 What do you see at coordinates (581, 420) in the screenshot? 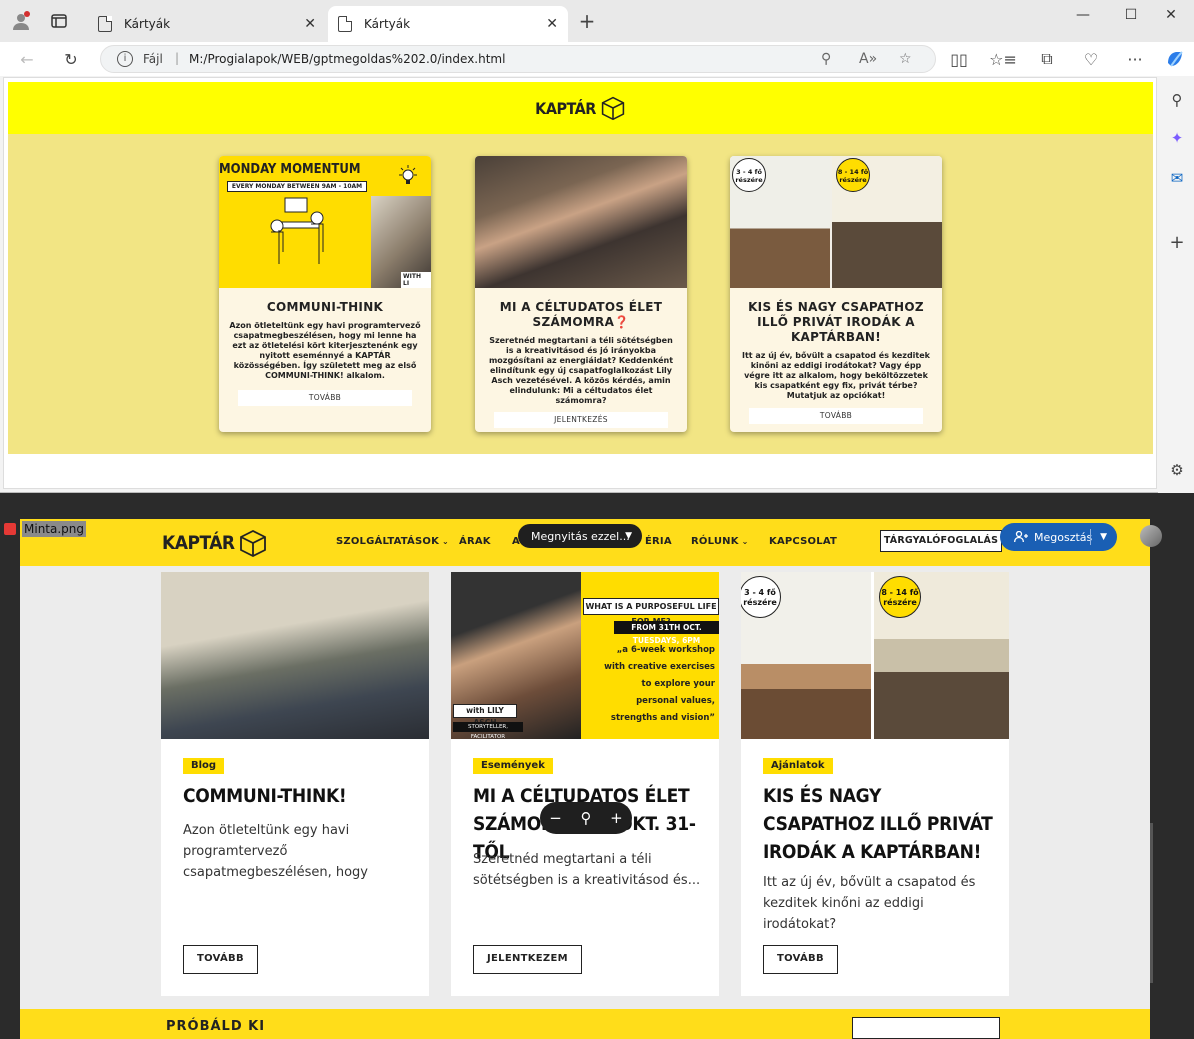
I see `signup-button: JELENTKEZÉS` at bounding box center [581, 420].